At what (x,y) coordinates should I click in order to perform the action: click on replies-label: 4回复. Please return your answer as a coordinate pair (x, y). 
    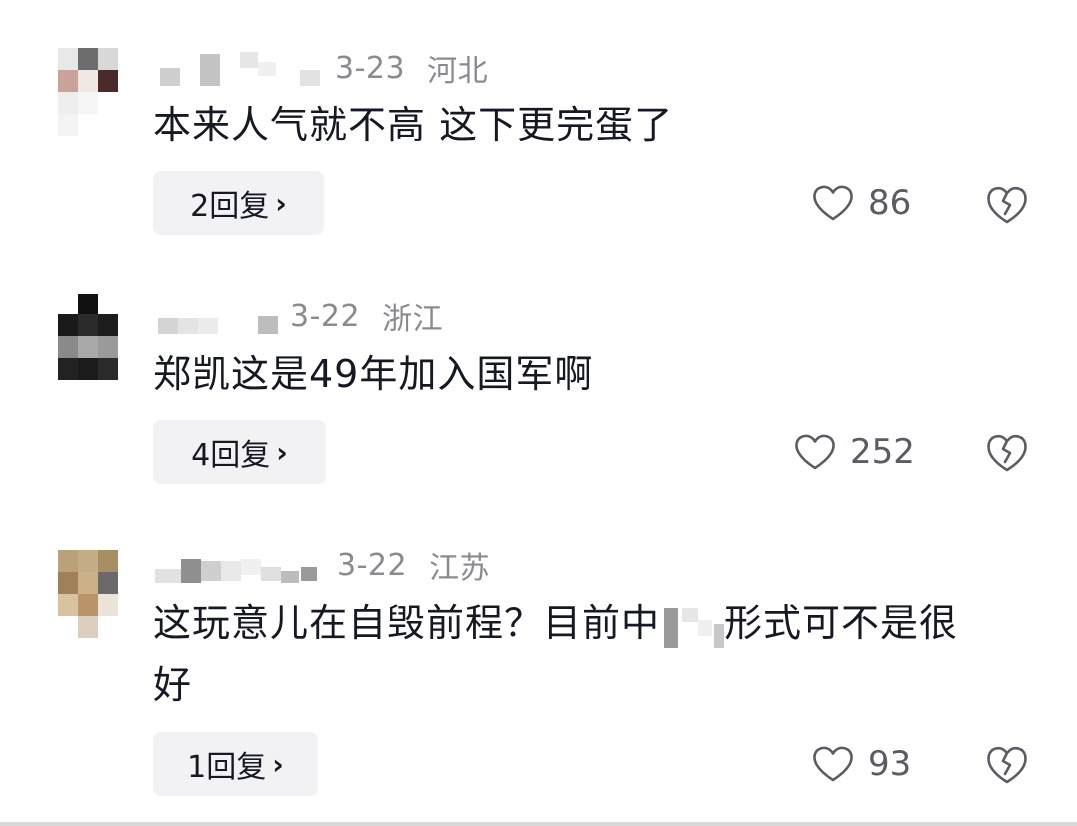
    Looking at the image, I should click on (231, 455).